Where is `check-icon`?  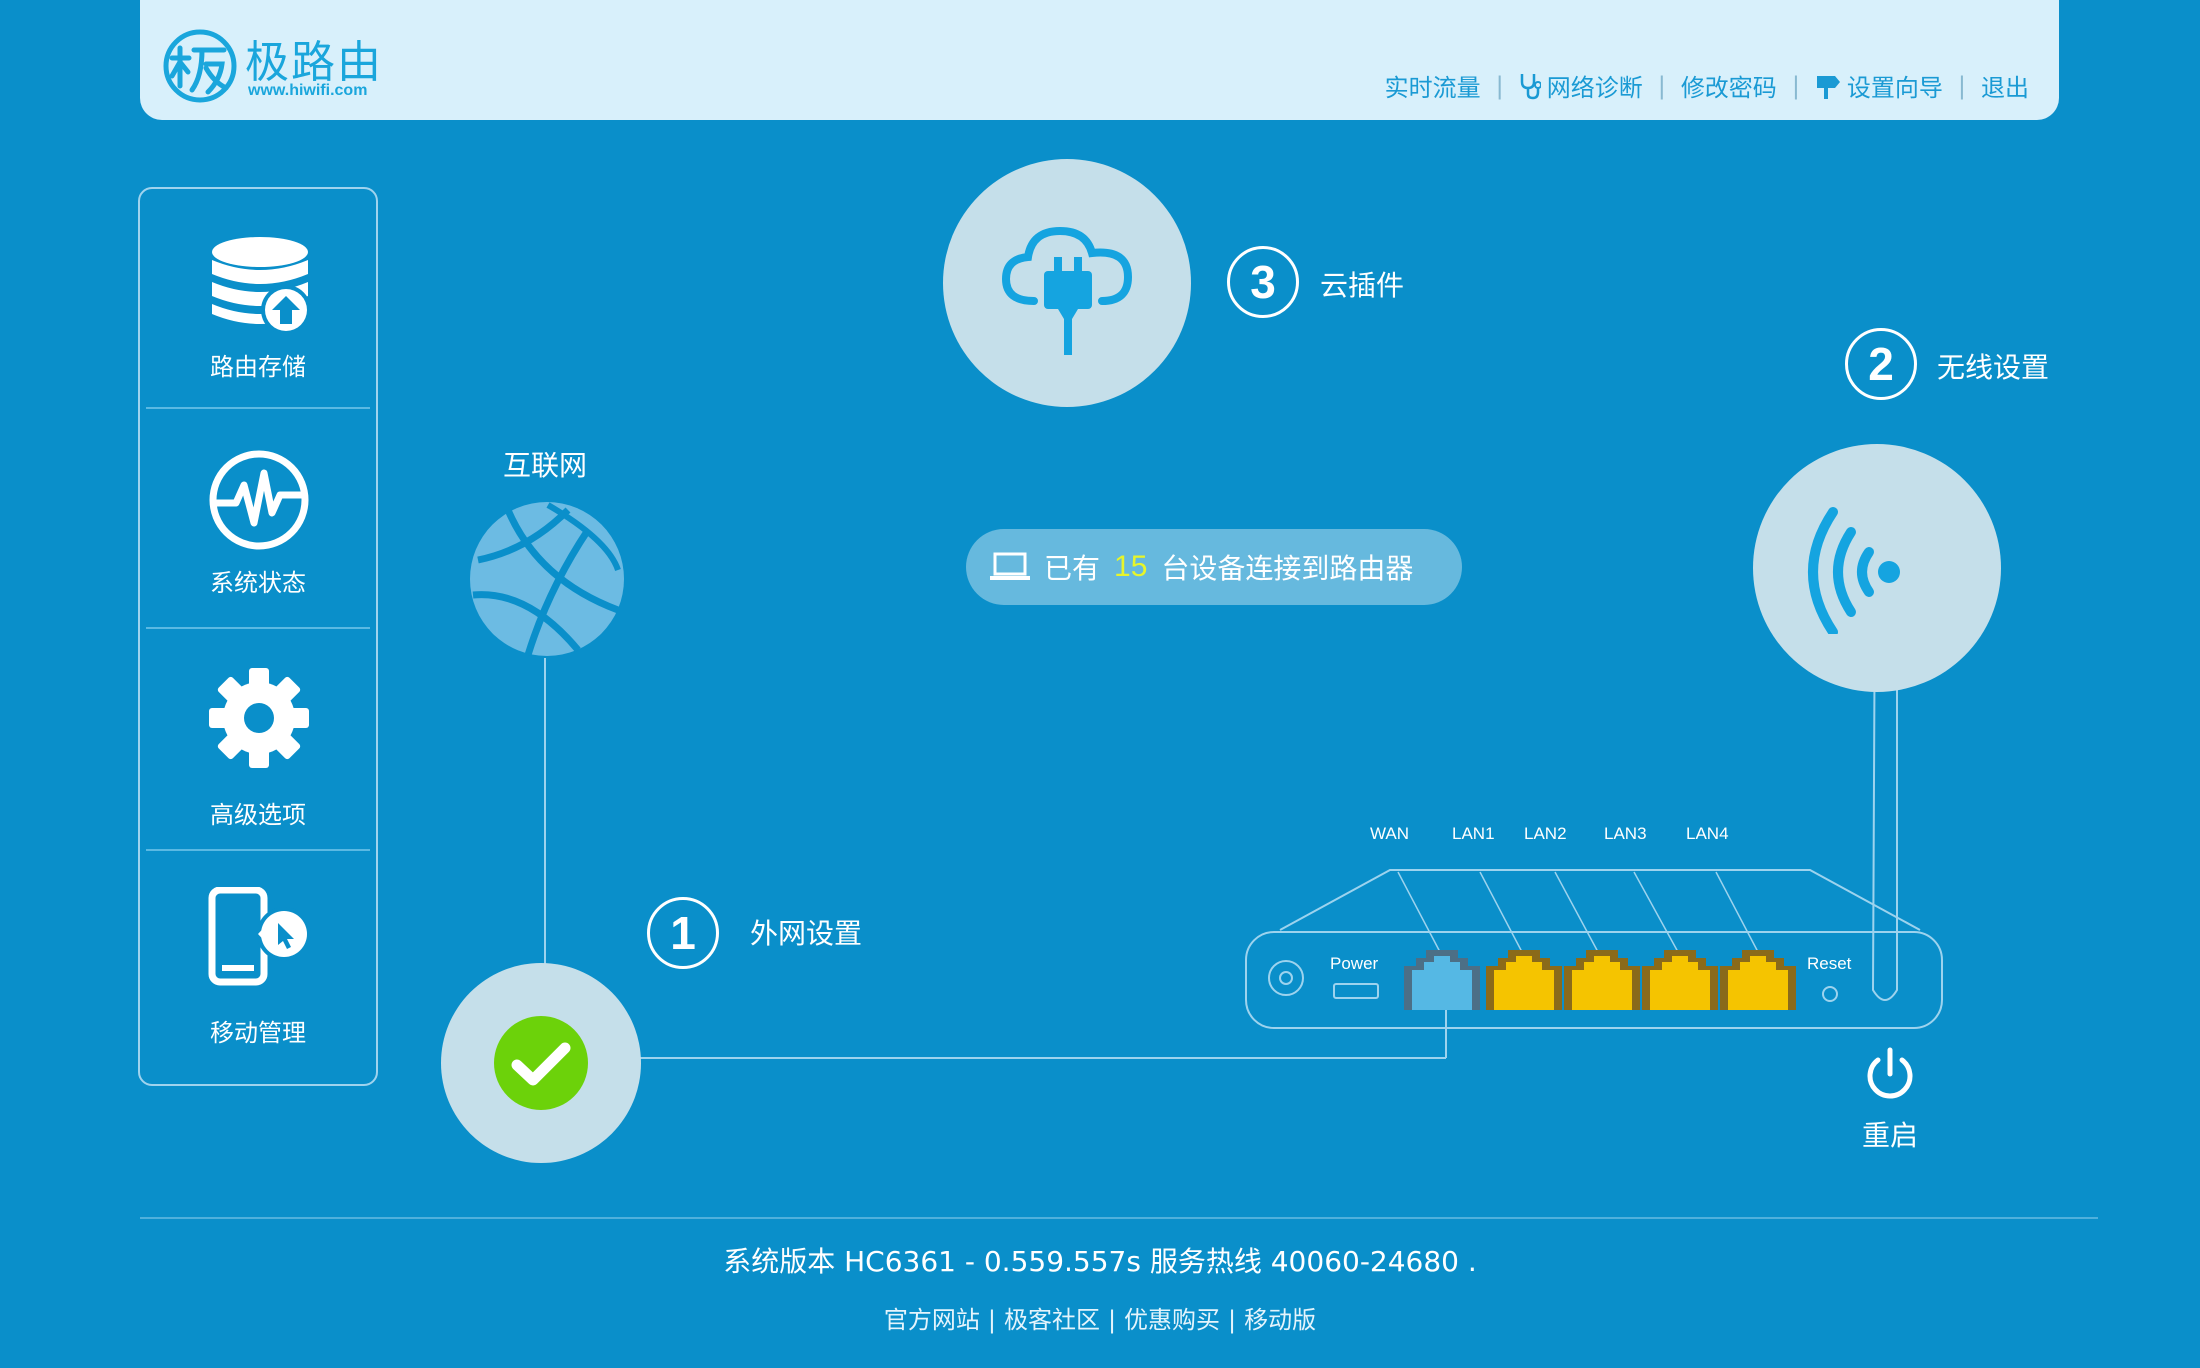 check-icon is located at coordinates (541, 1063).